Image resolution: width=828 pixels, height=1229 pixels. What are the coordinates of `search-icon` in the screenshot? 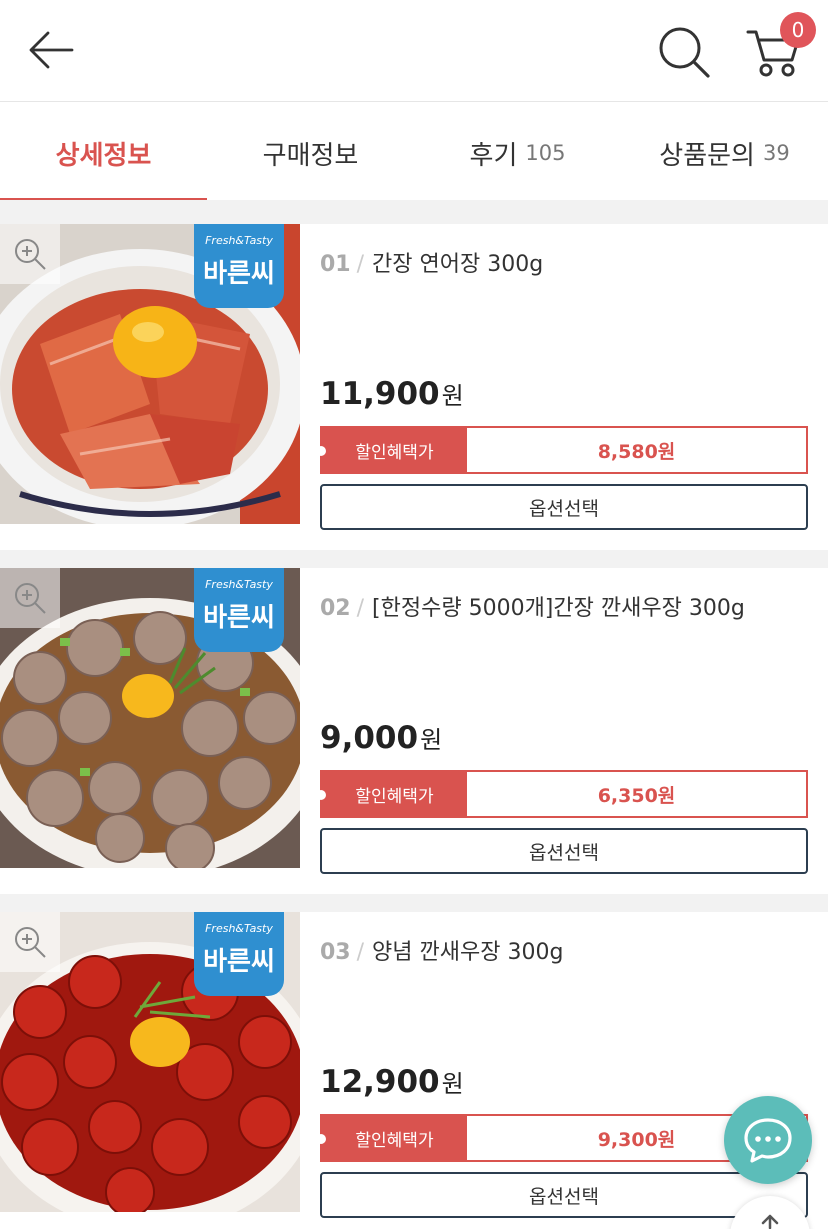 It's located at (684, 52).